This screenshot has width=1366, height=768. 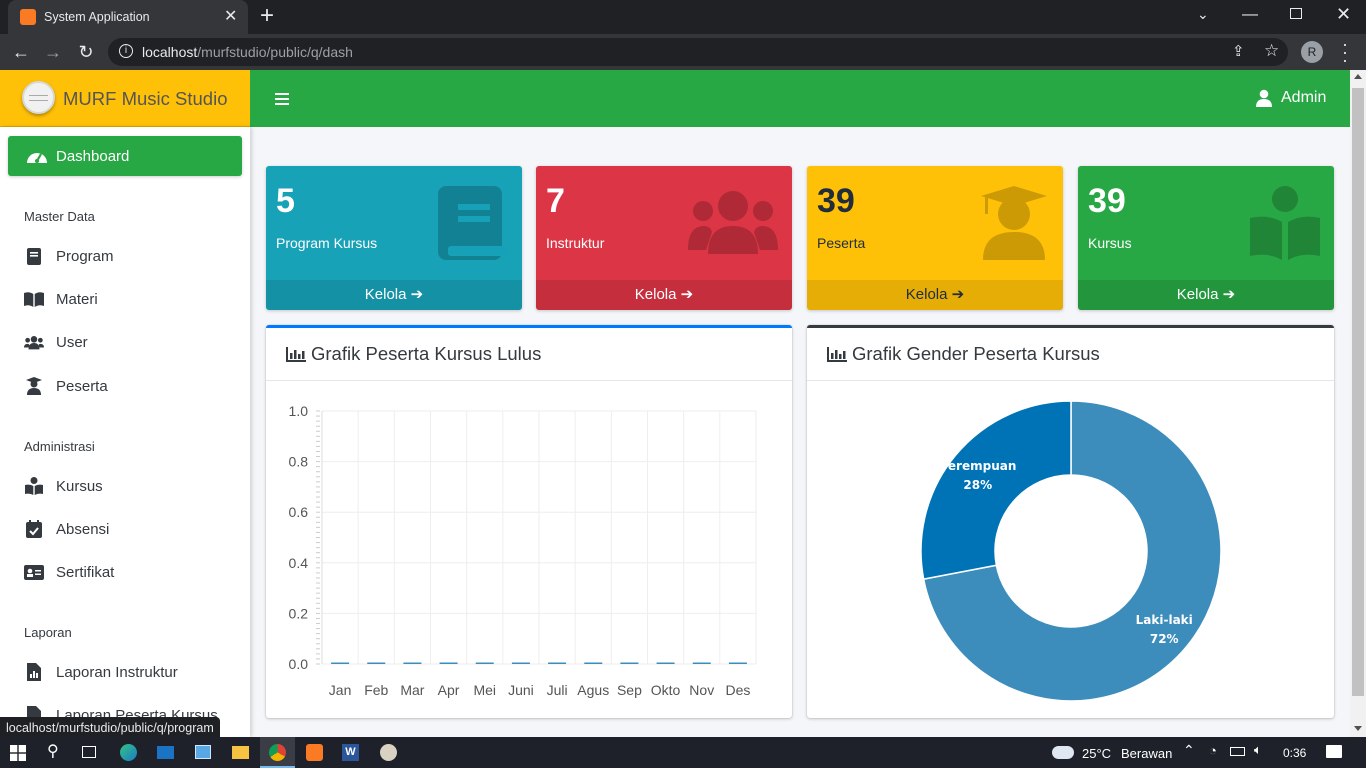 I want to click on chart-bar-icon, so click(x=837, y=354).